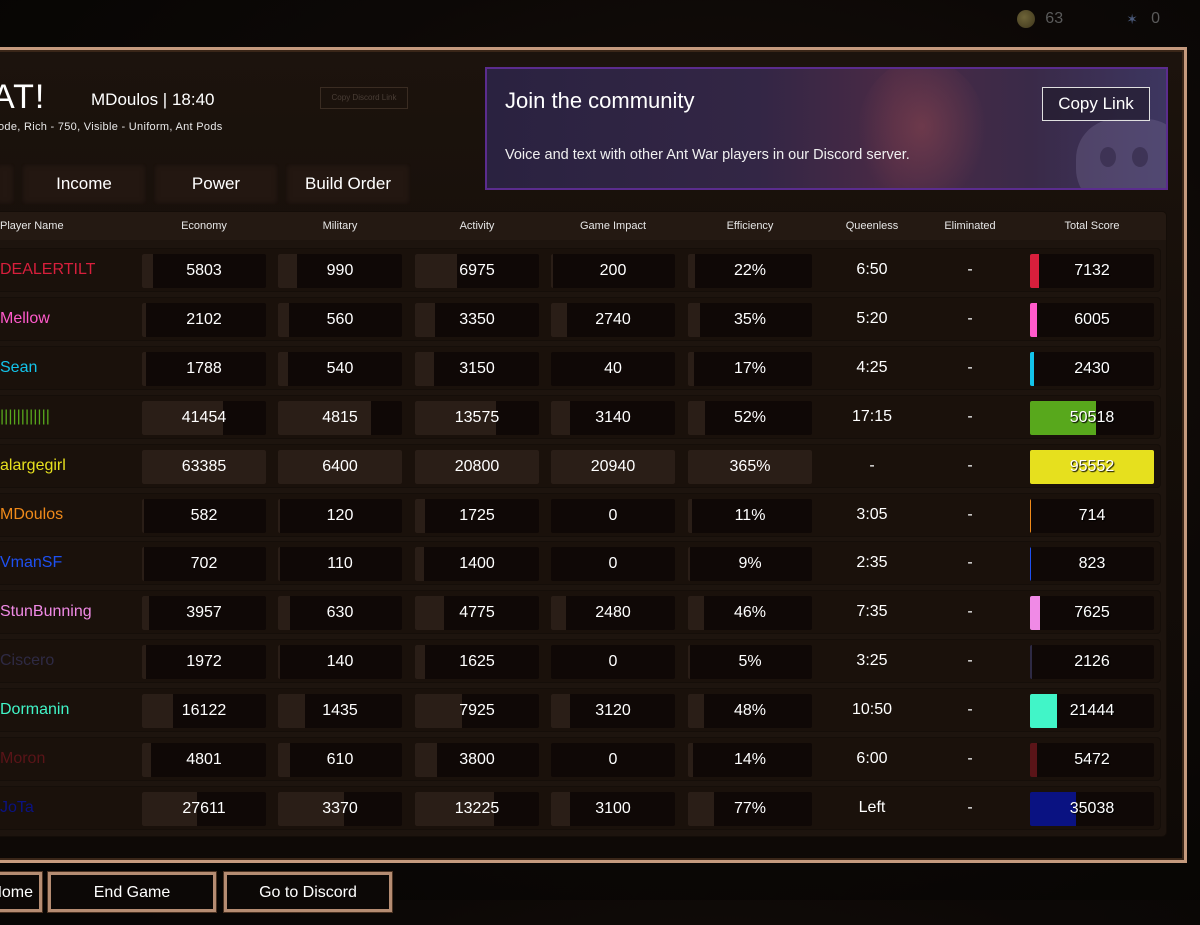 This screenshot has height=925, width=1200. What do you see at coordinates (477, 760) in the screenshot?
I see `activity-cell: 3800` at bounding box center [477, 760].